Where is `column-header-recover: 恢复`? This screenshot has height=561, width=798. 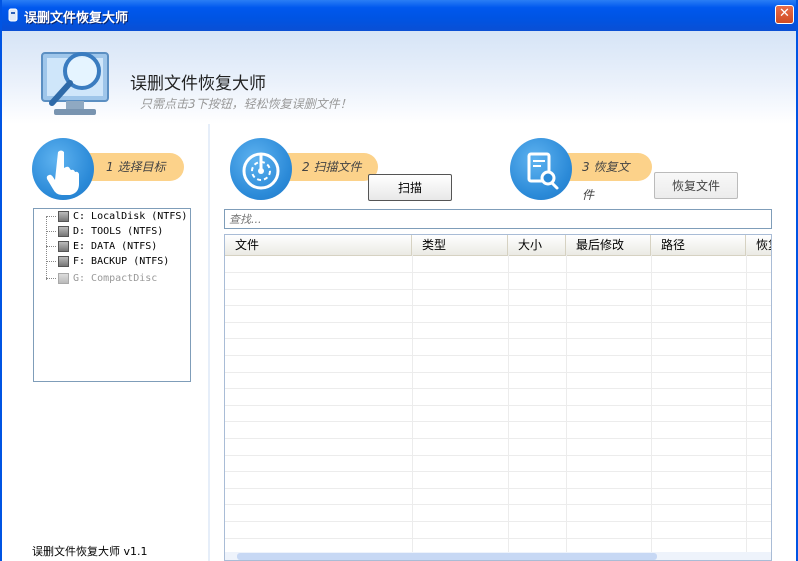
column-header-recover: 恢复 is located at coordinates (758, 245).